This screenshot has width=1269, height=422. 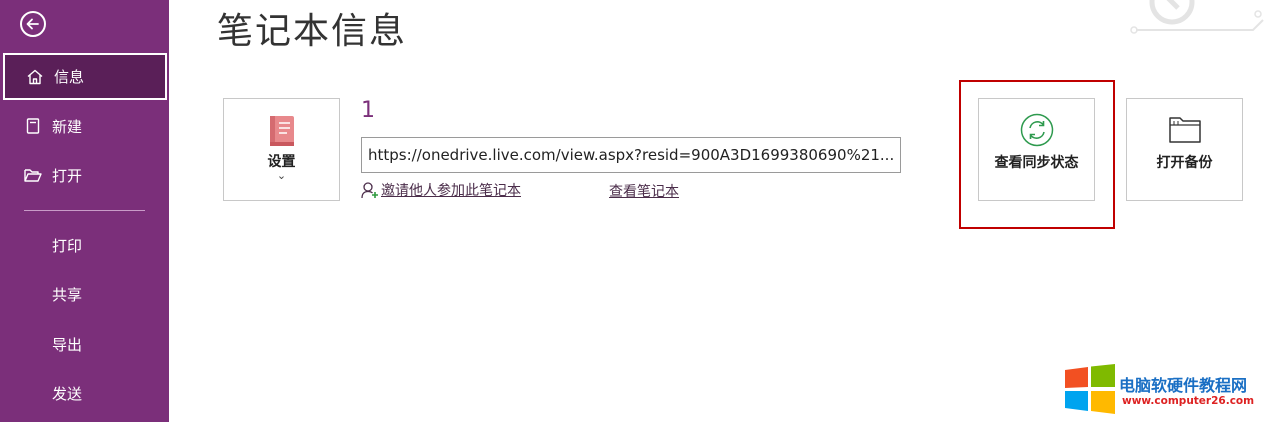 I want to click on back-arrow-icon, so click(x=32, y=24).